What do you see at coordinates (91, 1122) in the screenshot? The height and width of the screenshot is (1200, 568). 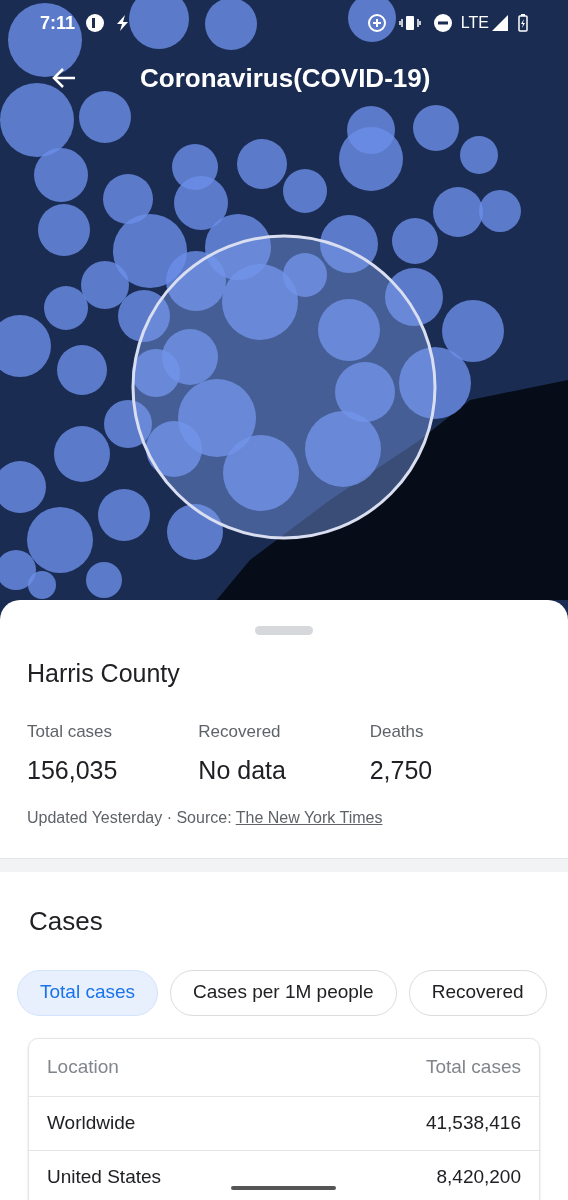 I see `table-cell-text: Worldwide` at bounding box center [91, 1122].